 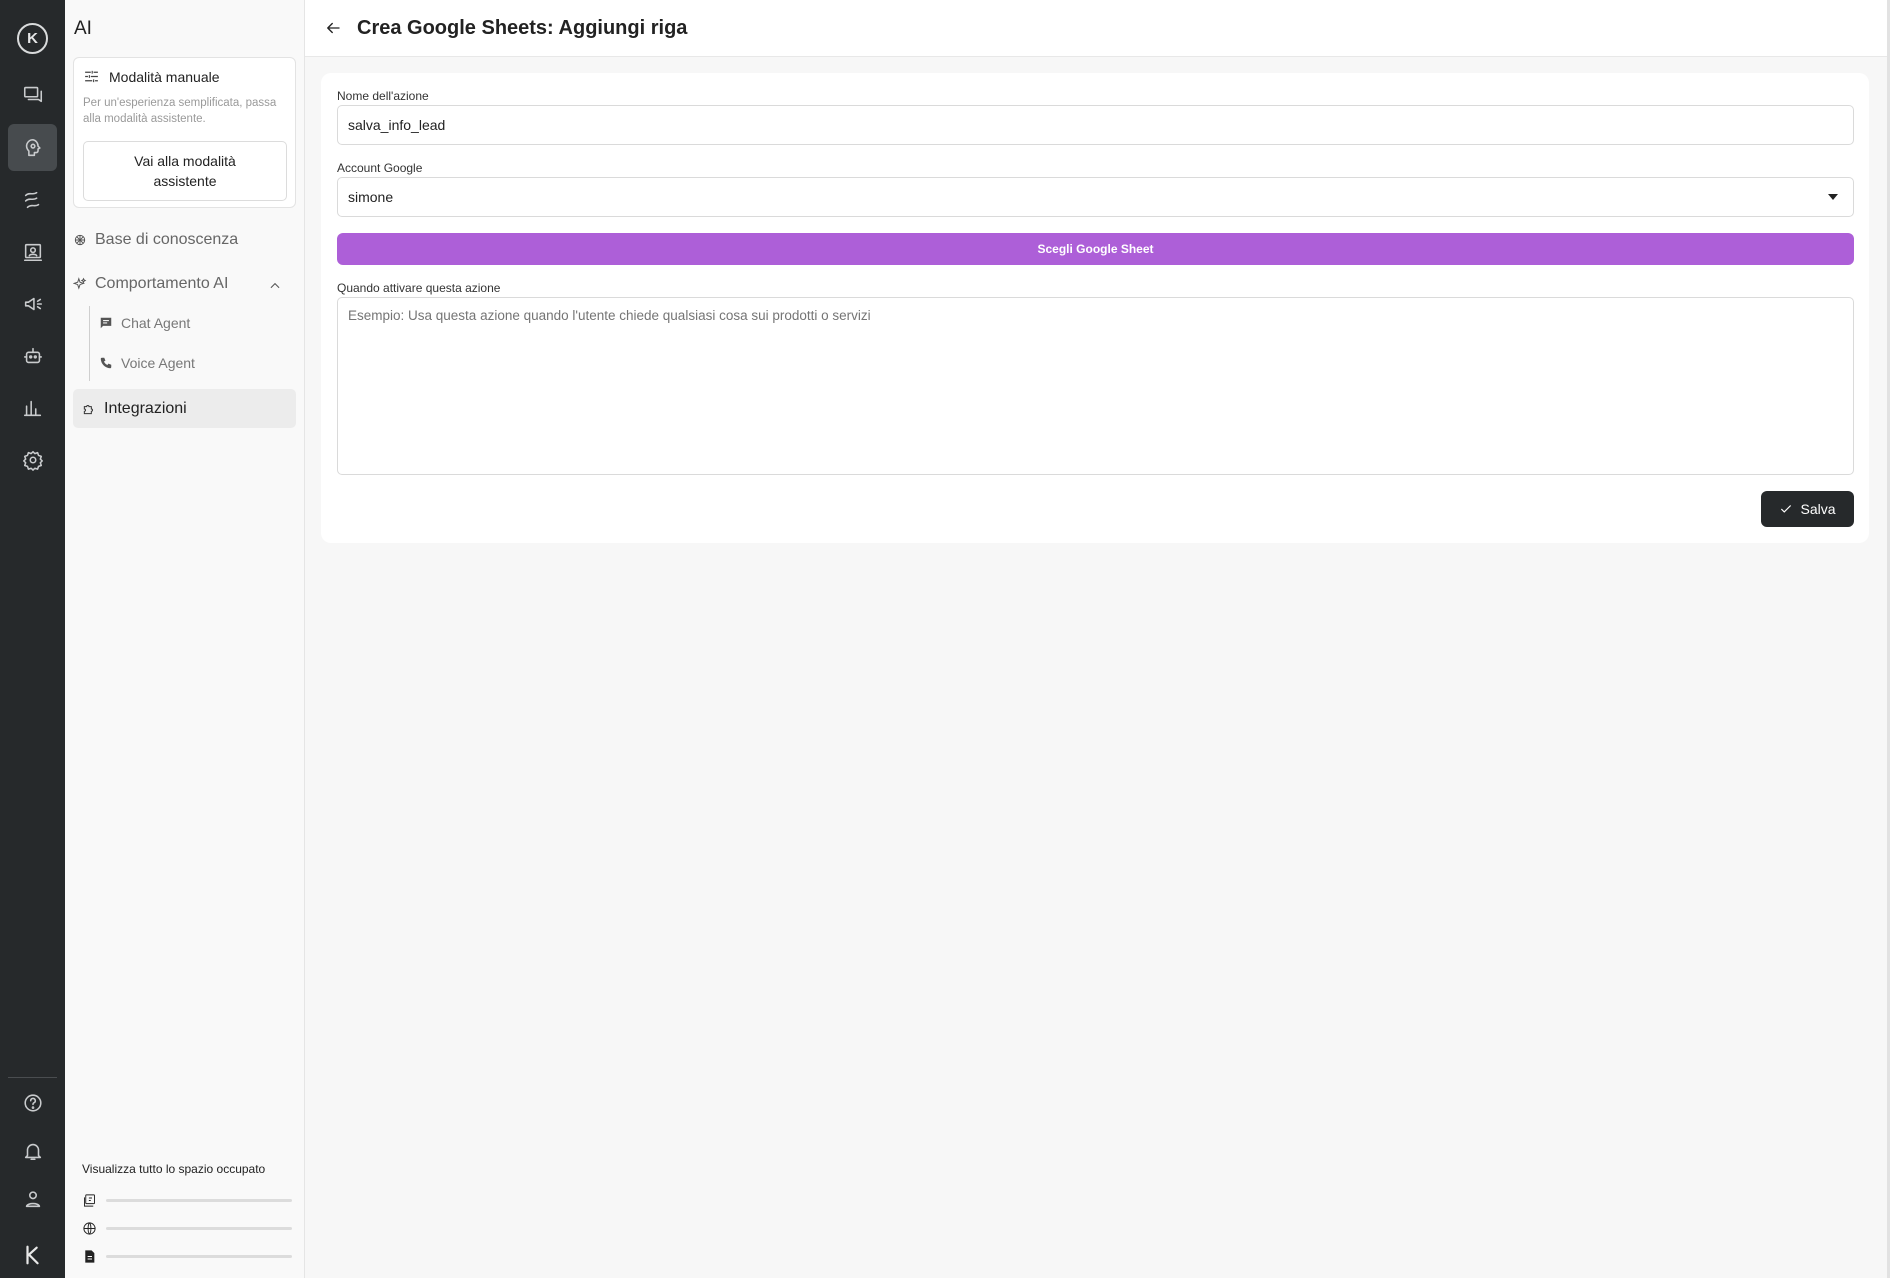 What do you see at coordinates (32, 407) in the screenshot?
I see `analytics-icon` at bounding box center [32, 407].